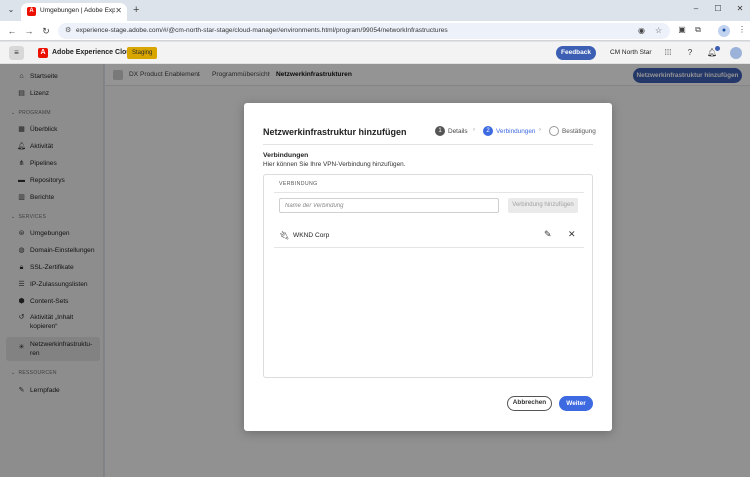 This screenshot has width=750, height=477. Describe the element at coordinates (742, 29) in the screenshot. I see `browser-menu-icon: ⋮` at that location.